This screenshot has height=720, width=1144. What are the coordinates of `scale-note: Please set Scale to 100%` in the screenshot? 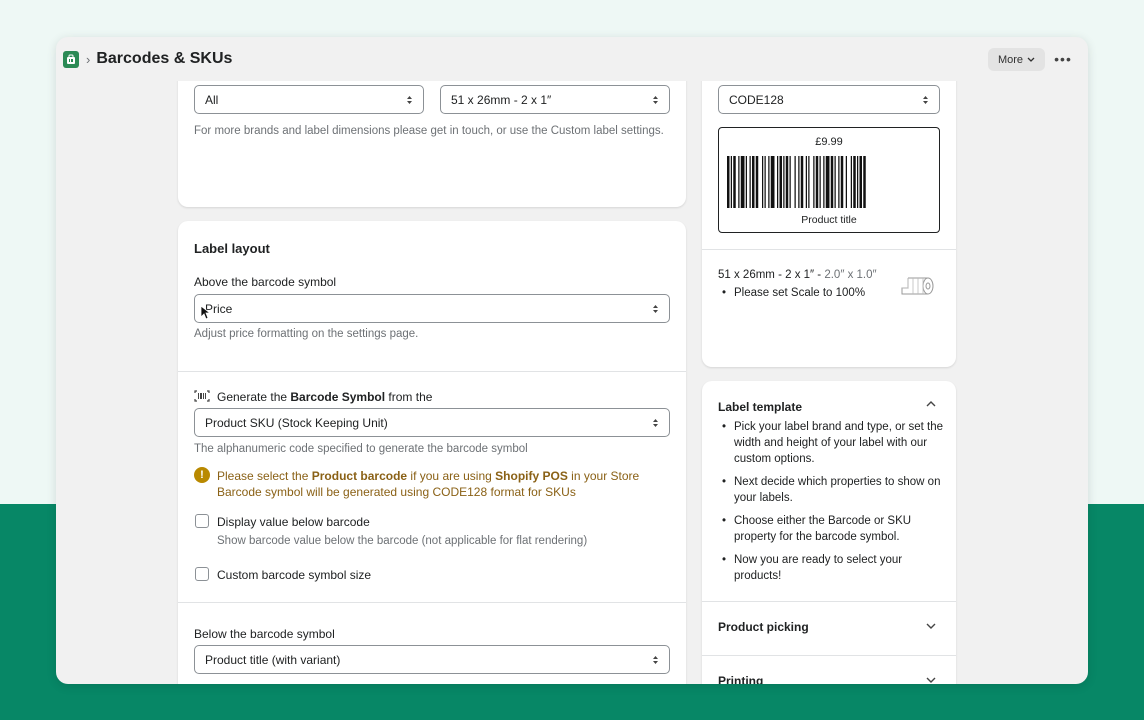 It's located at (791, 296).